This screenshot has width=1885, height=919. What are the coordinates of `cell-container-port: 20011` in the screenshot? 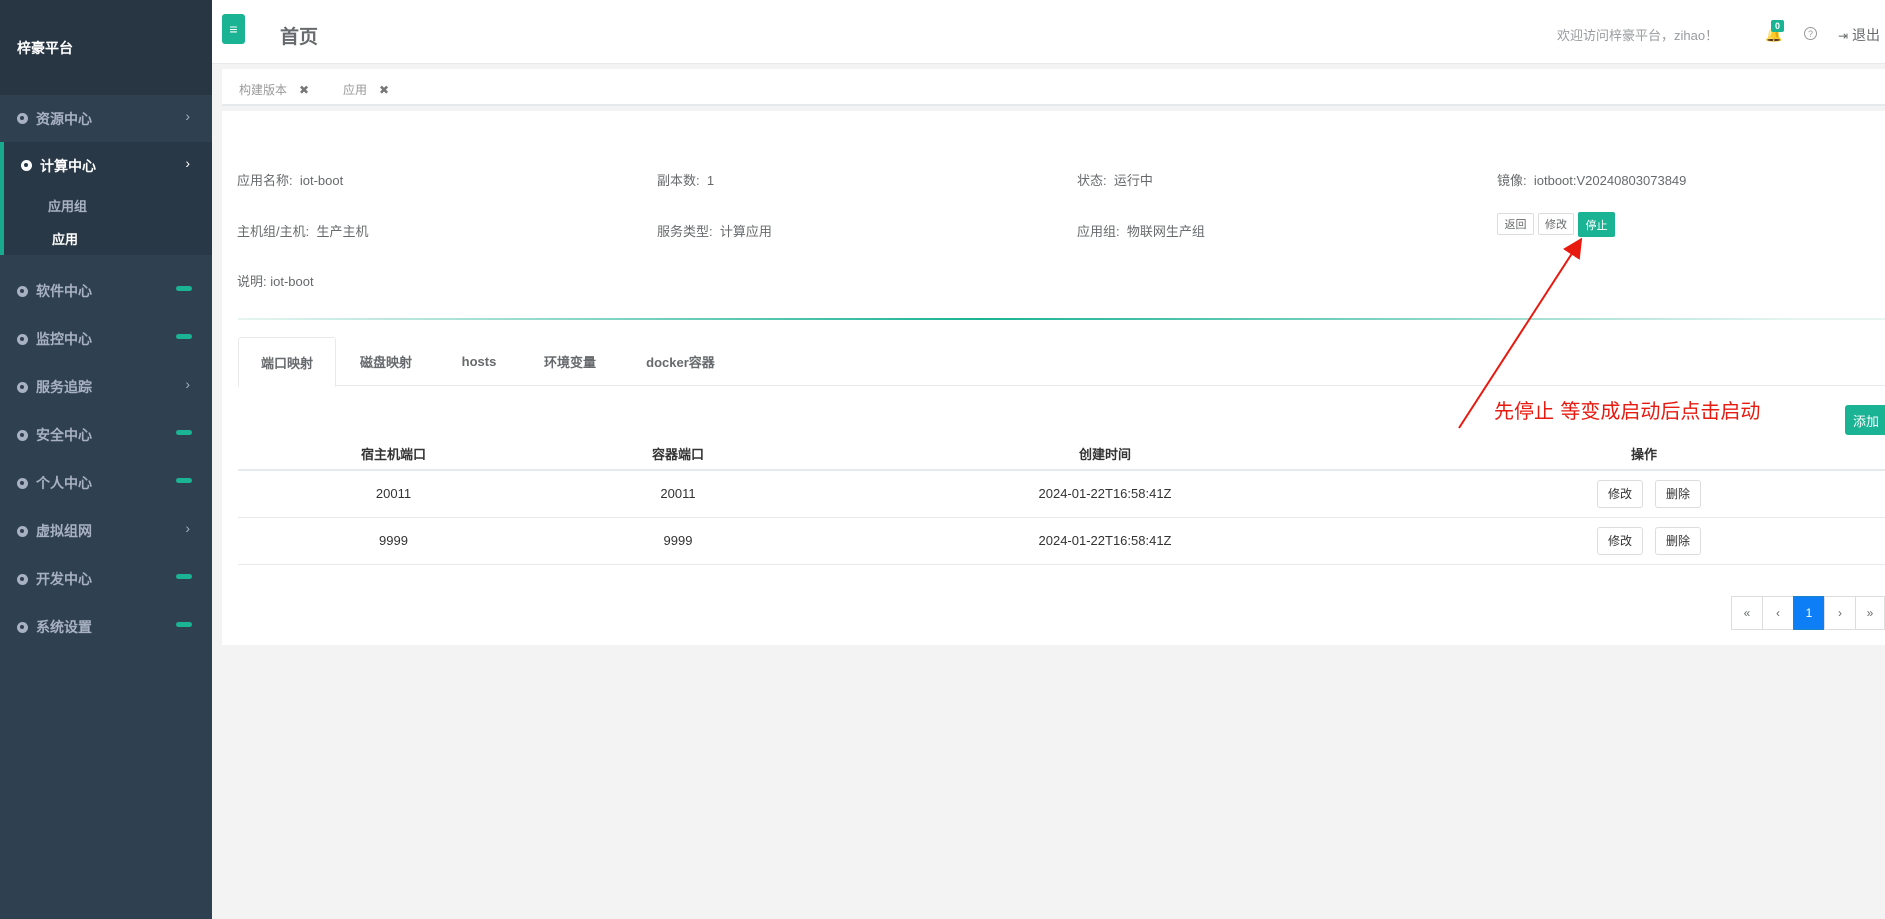 It's located at (678, 494).